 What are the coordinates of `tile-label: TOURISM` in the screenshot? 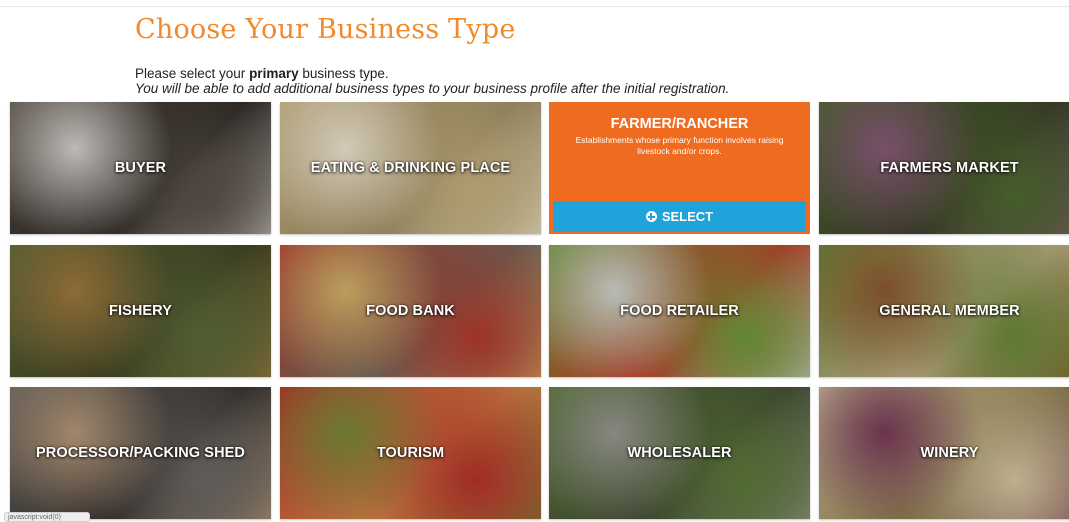 It's located at (410, 453).